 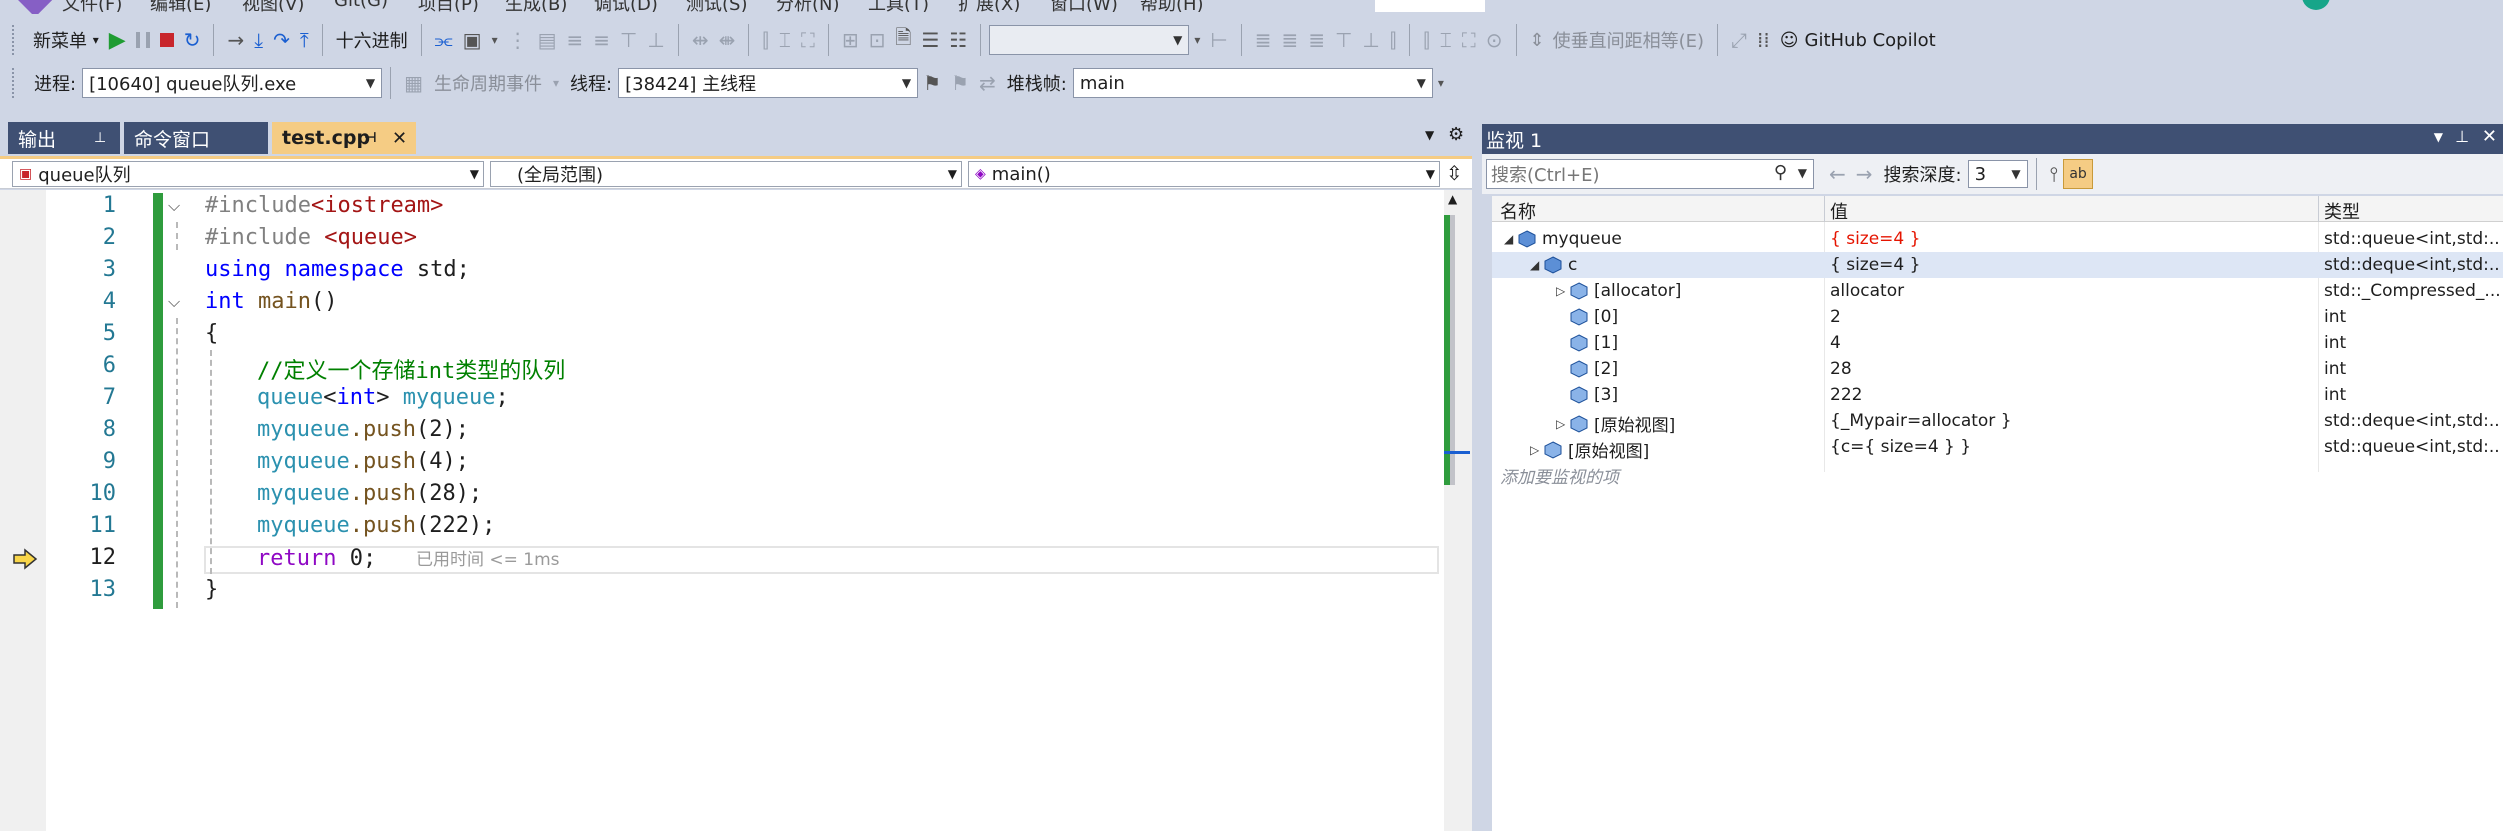 I want to click on layout-icon: ⊡, so click(x=877, y=40).